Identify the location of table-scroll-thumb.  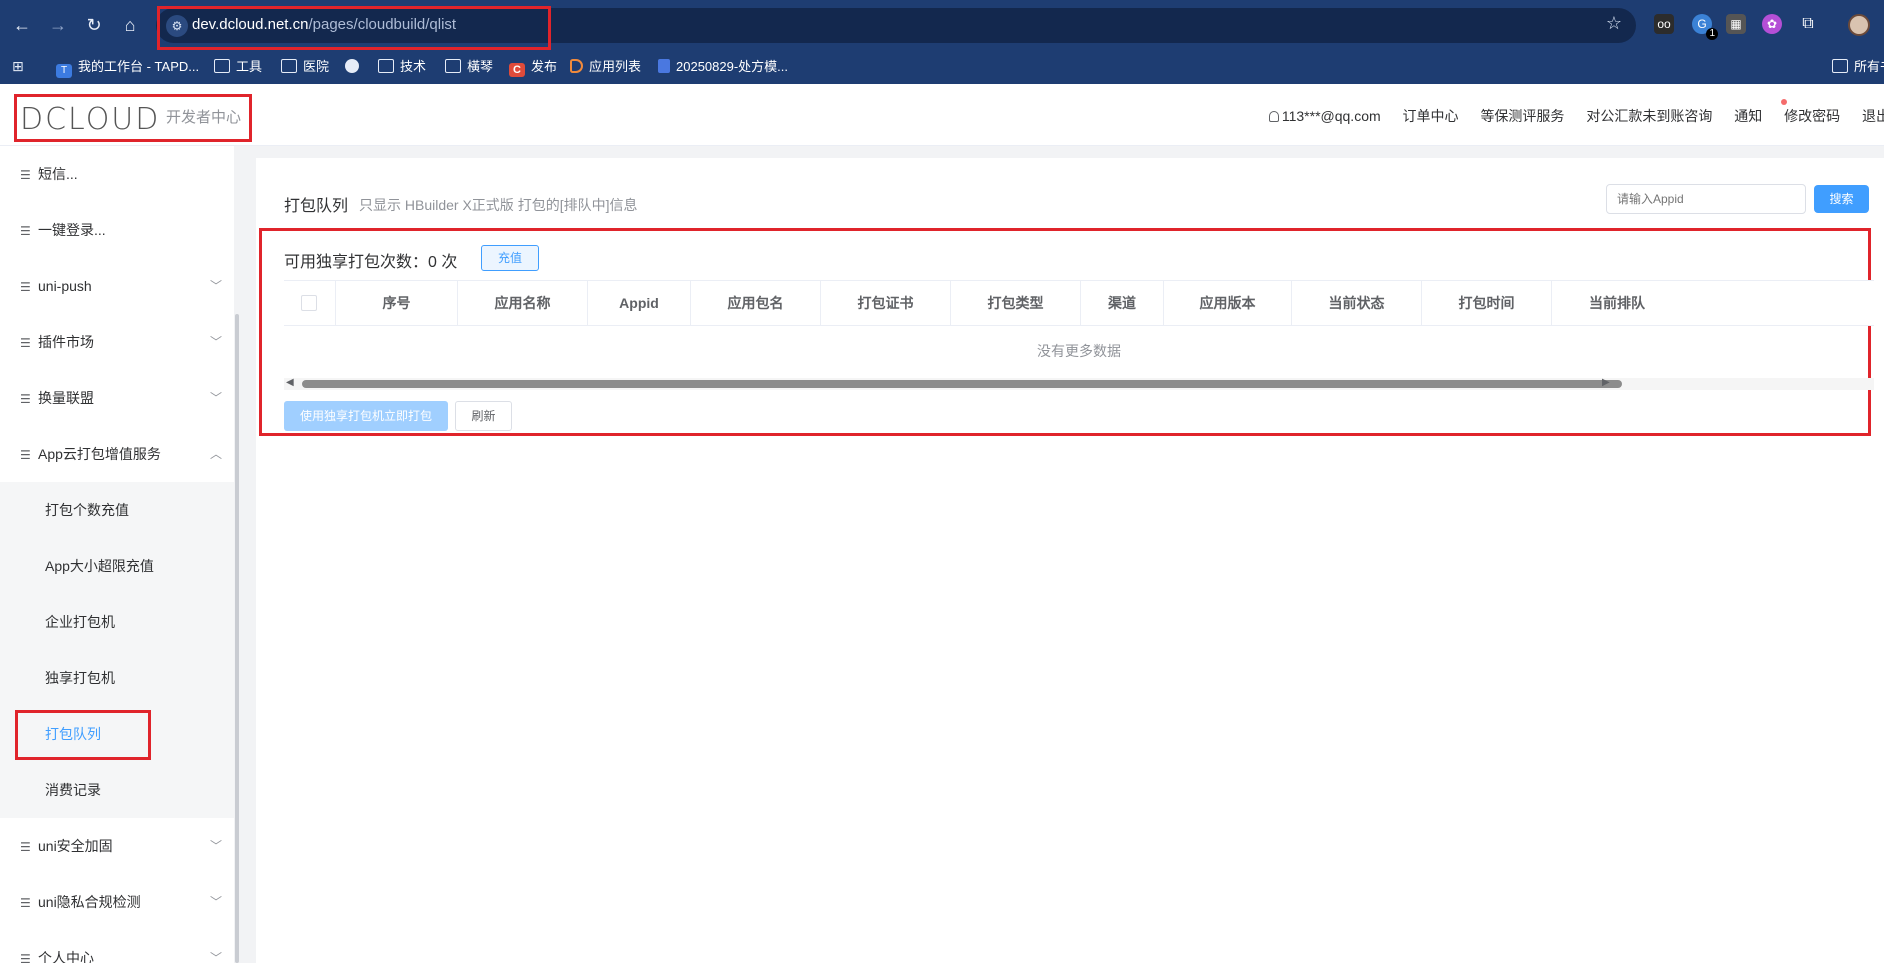
(962, 384).